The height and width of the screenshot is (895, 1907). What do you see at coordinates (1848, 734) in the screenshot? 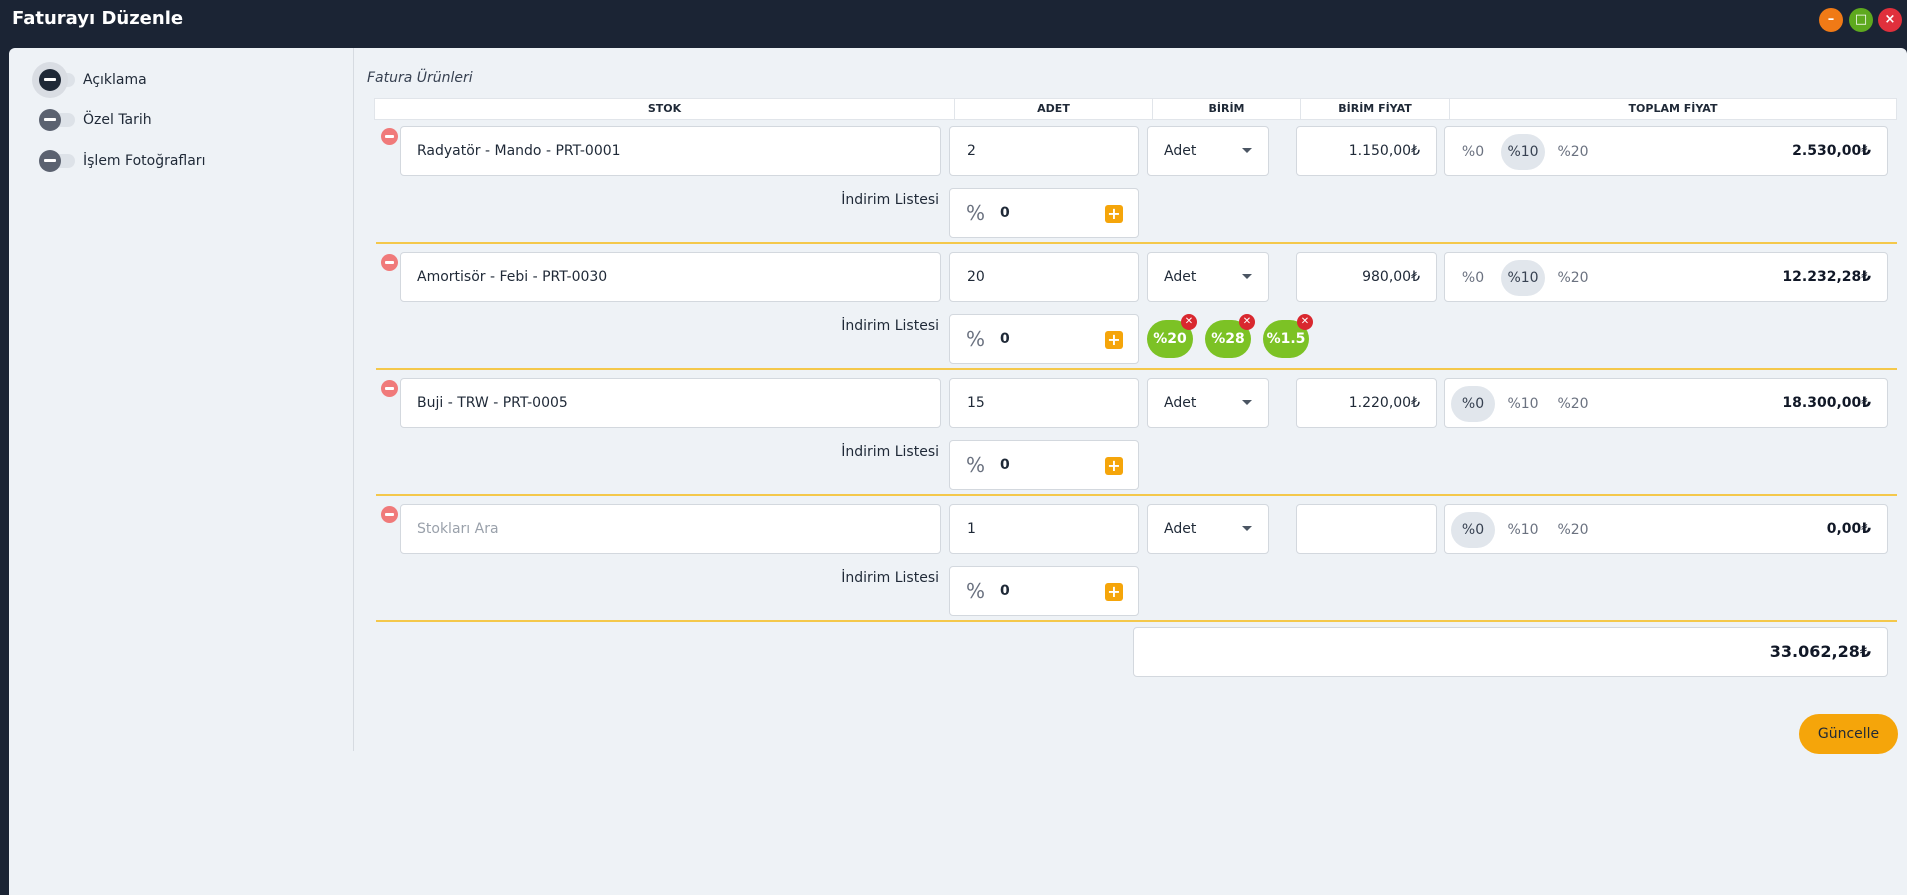
I see `update-button: Güncelle` at bounding box center [1848, 734].